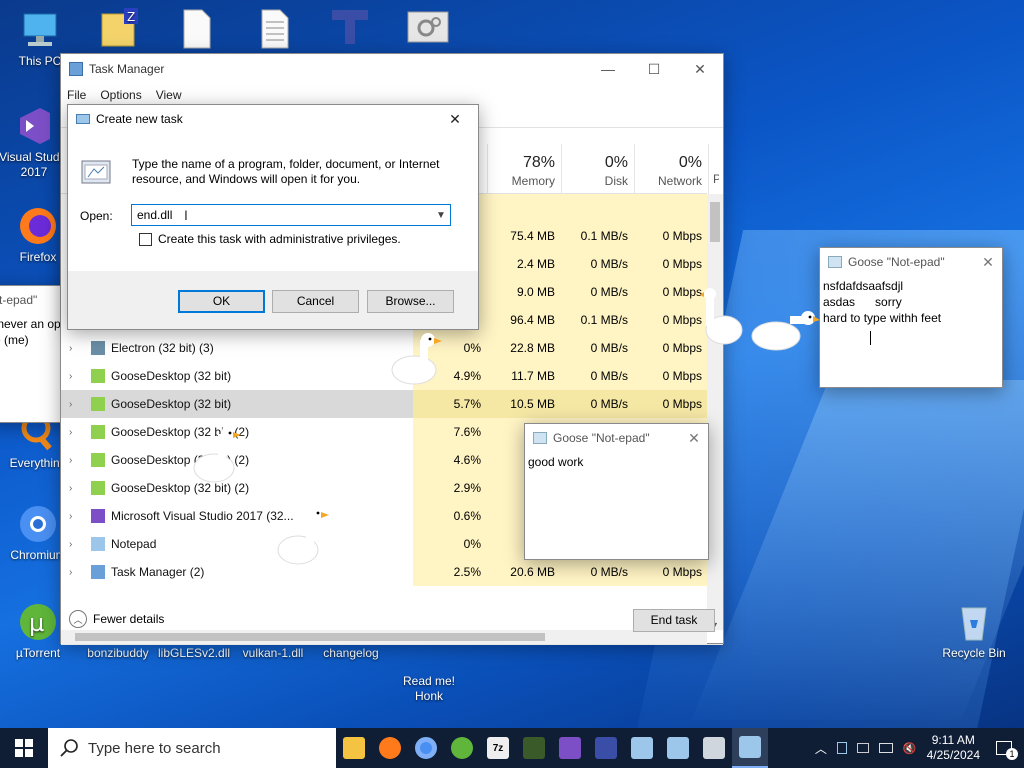  Describe the element at coordinates (750, 748) in the screenshot. I see `taskbar-run` at that location.